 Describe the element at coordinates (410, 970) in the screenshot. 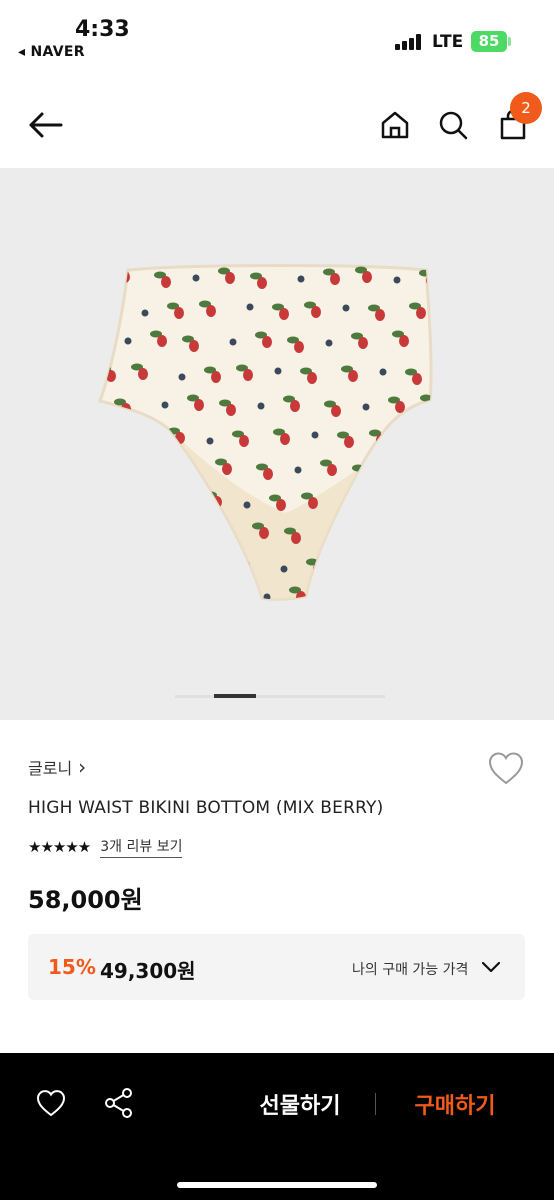

I see `discount-label: 나의 구매 가능 가격` at that location.